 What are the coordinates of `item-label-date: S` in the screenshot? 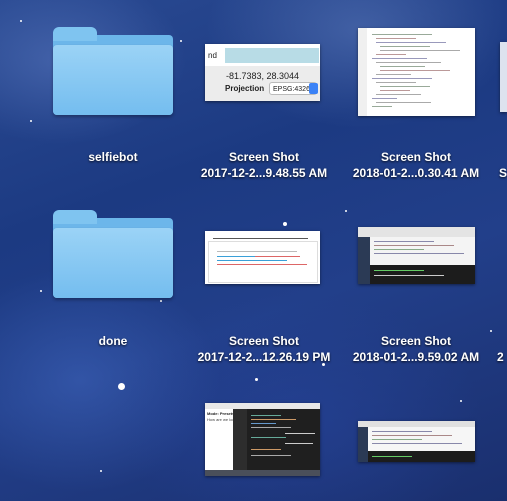 It's located at (503, 173).